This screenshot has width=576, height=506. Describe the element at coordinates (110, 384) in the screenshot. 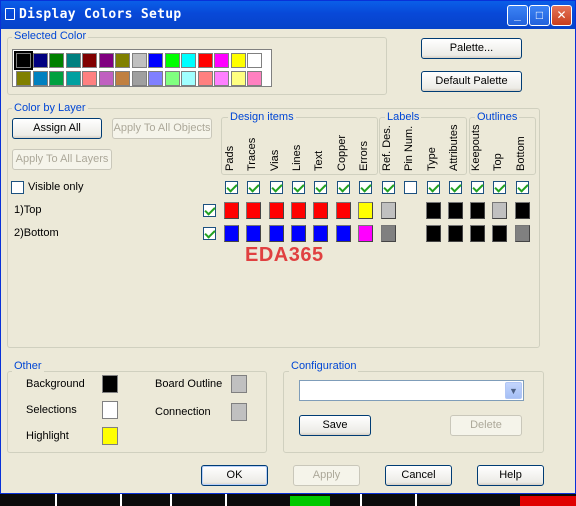

I see `background-color-swatch` at that location.